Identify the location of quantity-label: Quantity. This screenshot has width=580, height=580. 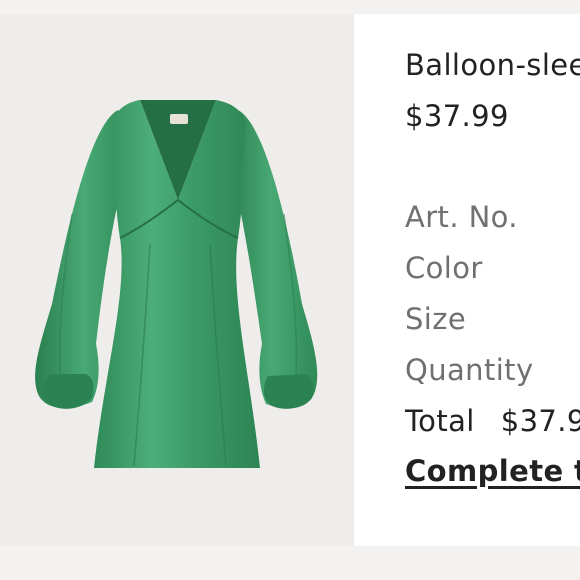
(469, 370).